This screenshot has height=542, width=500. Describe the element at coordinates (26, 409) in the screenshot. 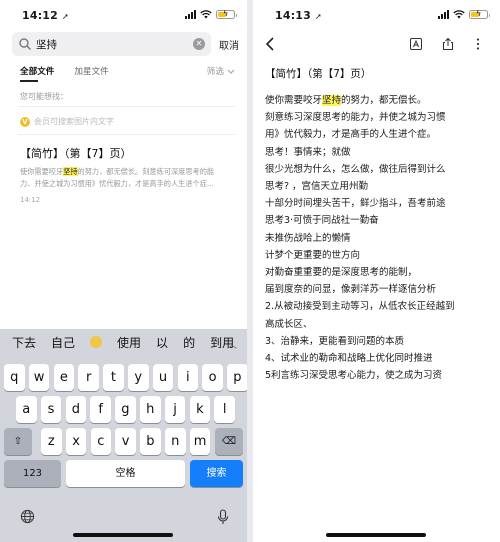

I see `key-letter: a` at that location.